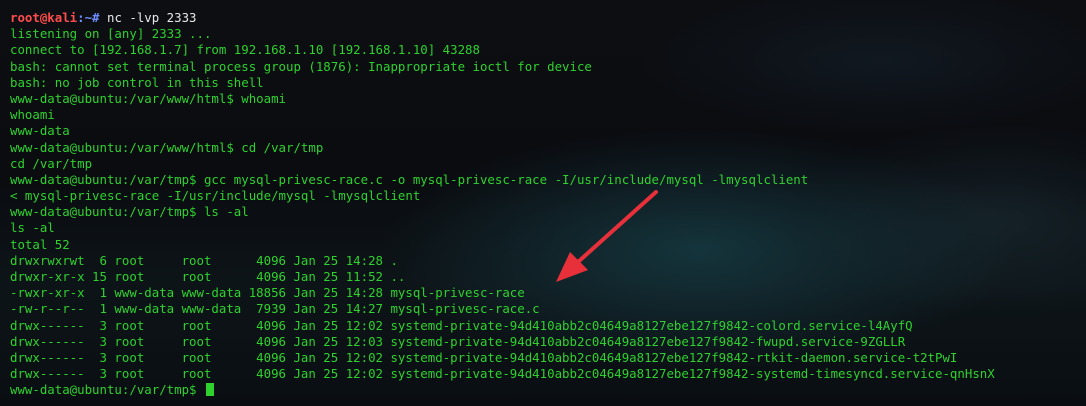 Image resolution: width=1086 pixels, height=406 pixels. I want to click on annotation-arrow-icon, so click(607, 236).